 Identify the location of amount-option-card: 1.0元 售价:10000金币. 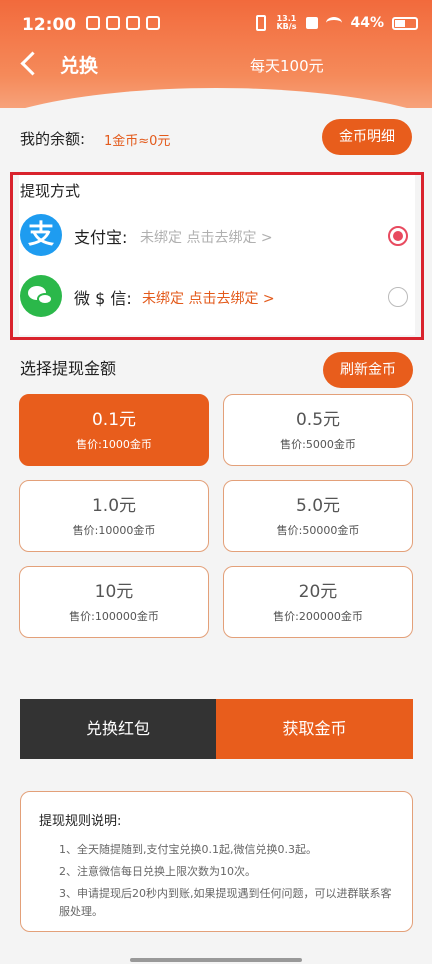
(114, 516).